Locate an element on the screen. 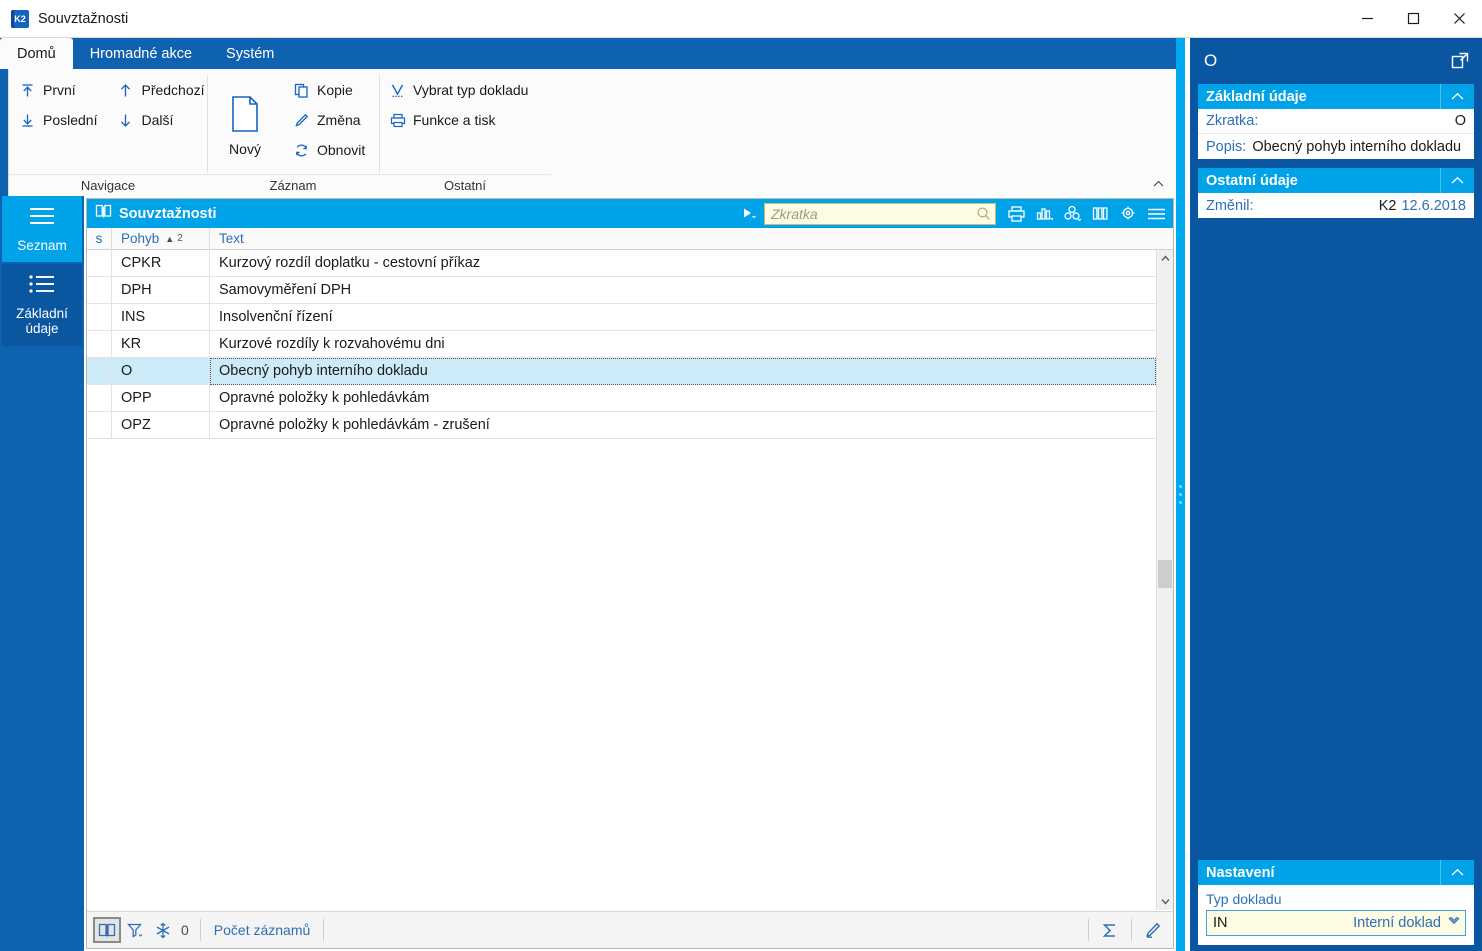  funnel-icon is located at coordinates (135, 930).